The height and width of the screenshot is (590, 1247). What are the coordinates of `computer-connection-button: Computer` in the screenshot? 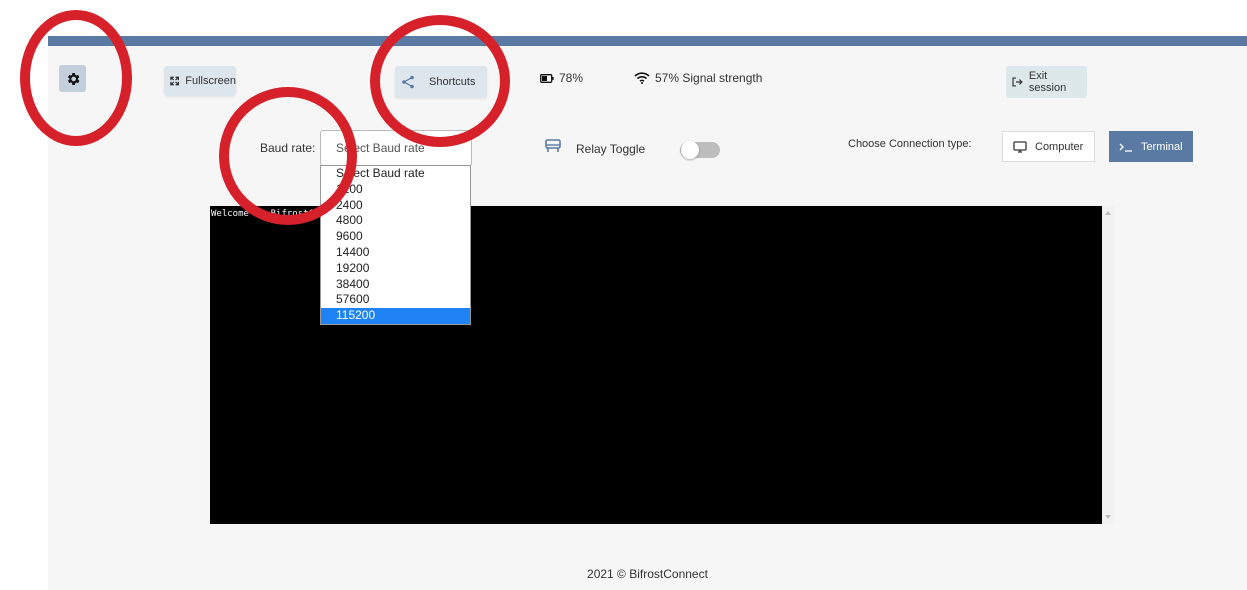 It's located at (1048, 146).